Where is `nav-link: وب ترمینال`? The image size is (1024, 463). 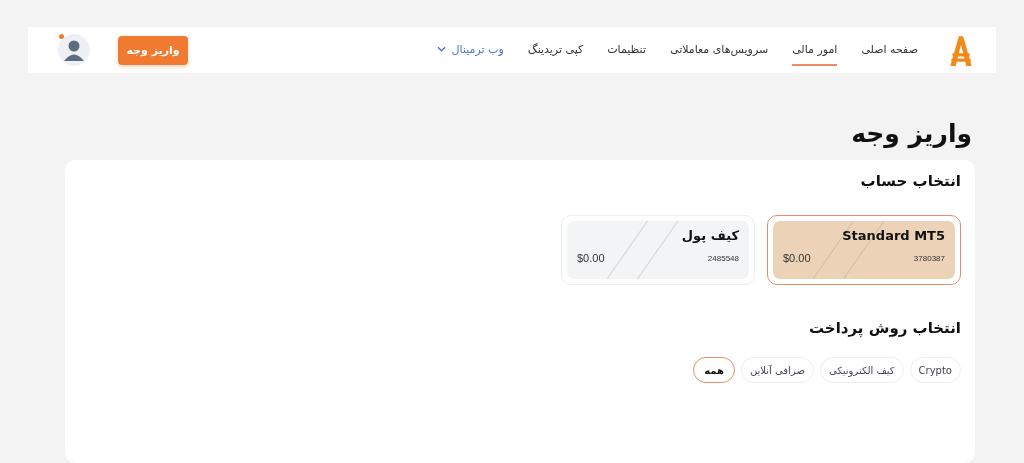 nav-link: وب ترمینال is located at coordinates (470, 50).